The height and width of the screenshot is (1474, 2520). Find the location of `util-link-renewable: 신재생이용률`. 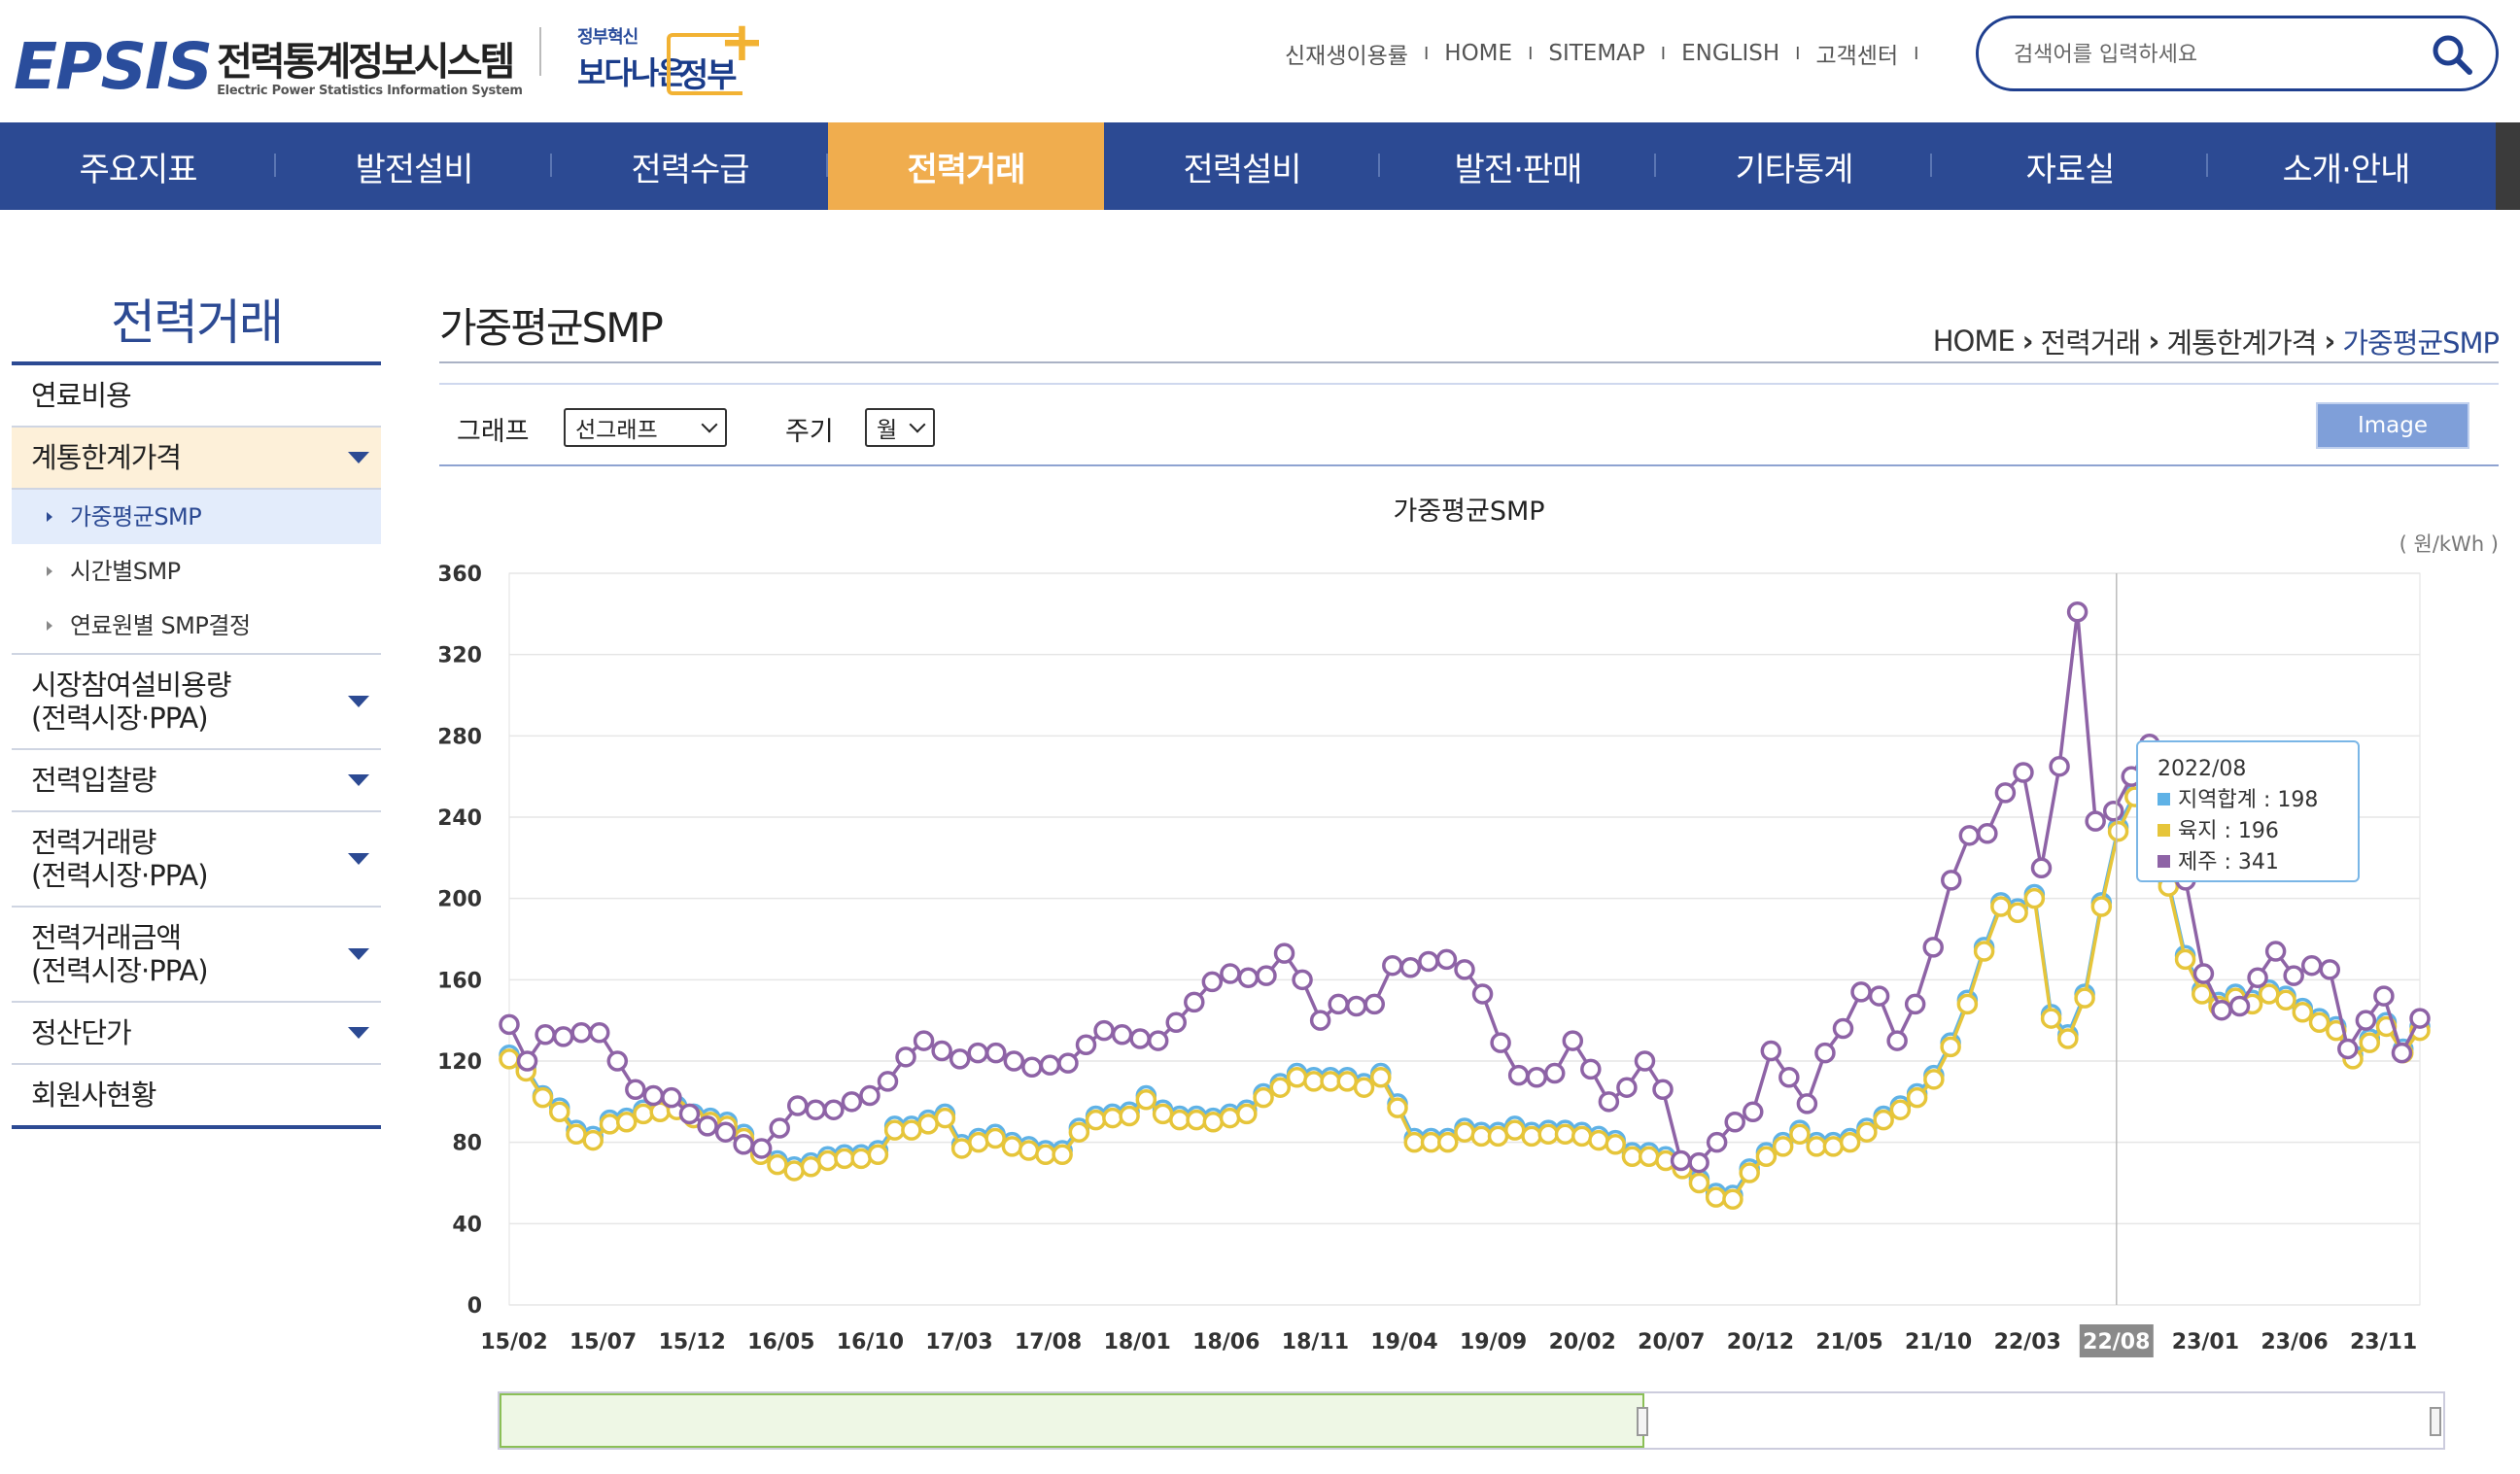

util-link-renewable: 신재생이용률 is located at coordinates (1346, 53).